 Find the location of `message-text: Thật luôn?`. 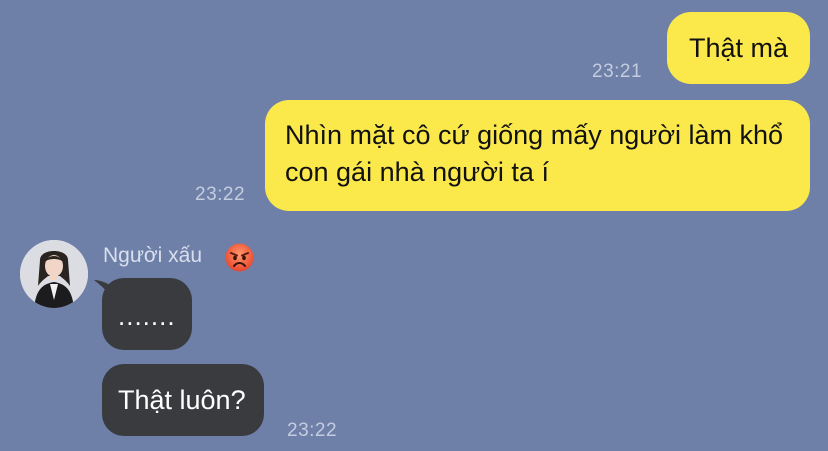

message-text: Thật luôn? is located at coordinates (182, 400).